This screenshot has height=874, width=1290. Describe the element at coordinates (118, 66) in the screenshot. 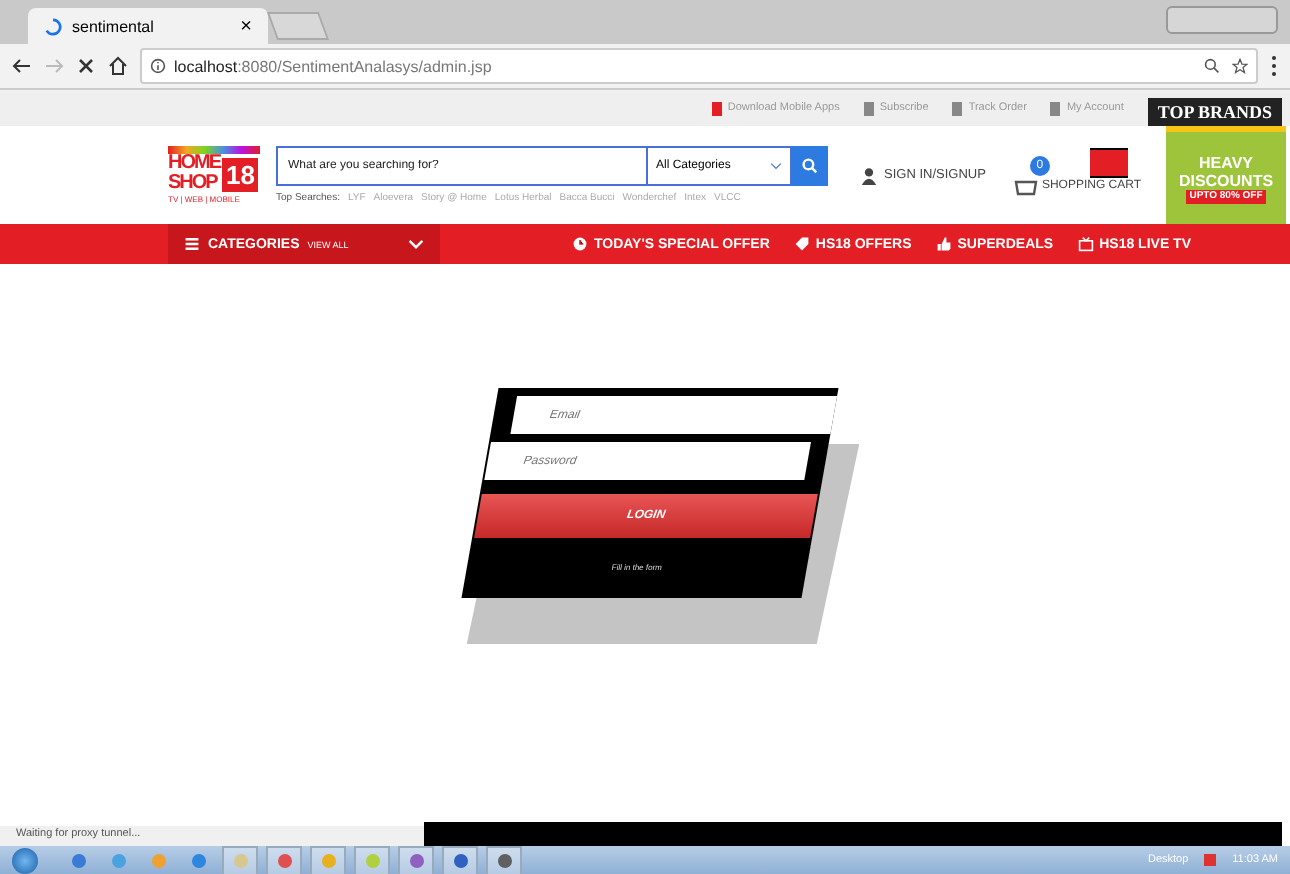

I see `home-icon` at that location.